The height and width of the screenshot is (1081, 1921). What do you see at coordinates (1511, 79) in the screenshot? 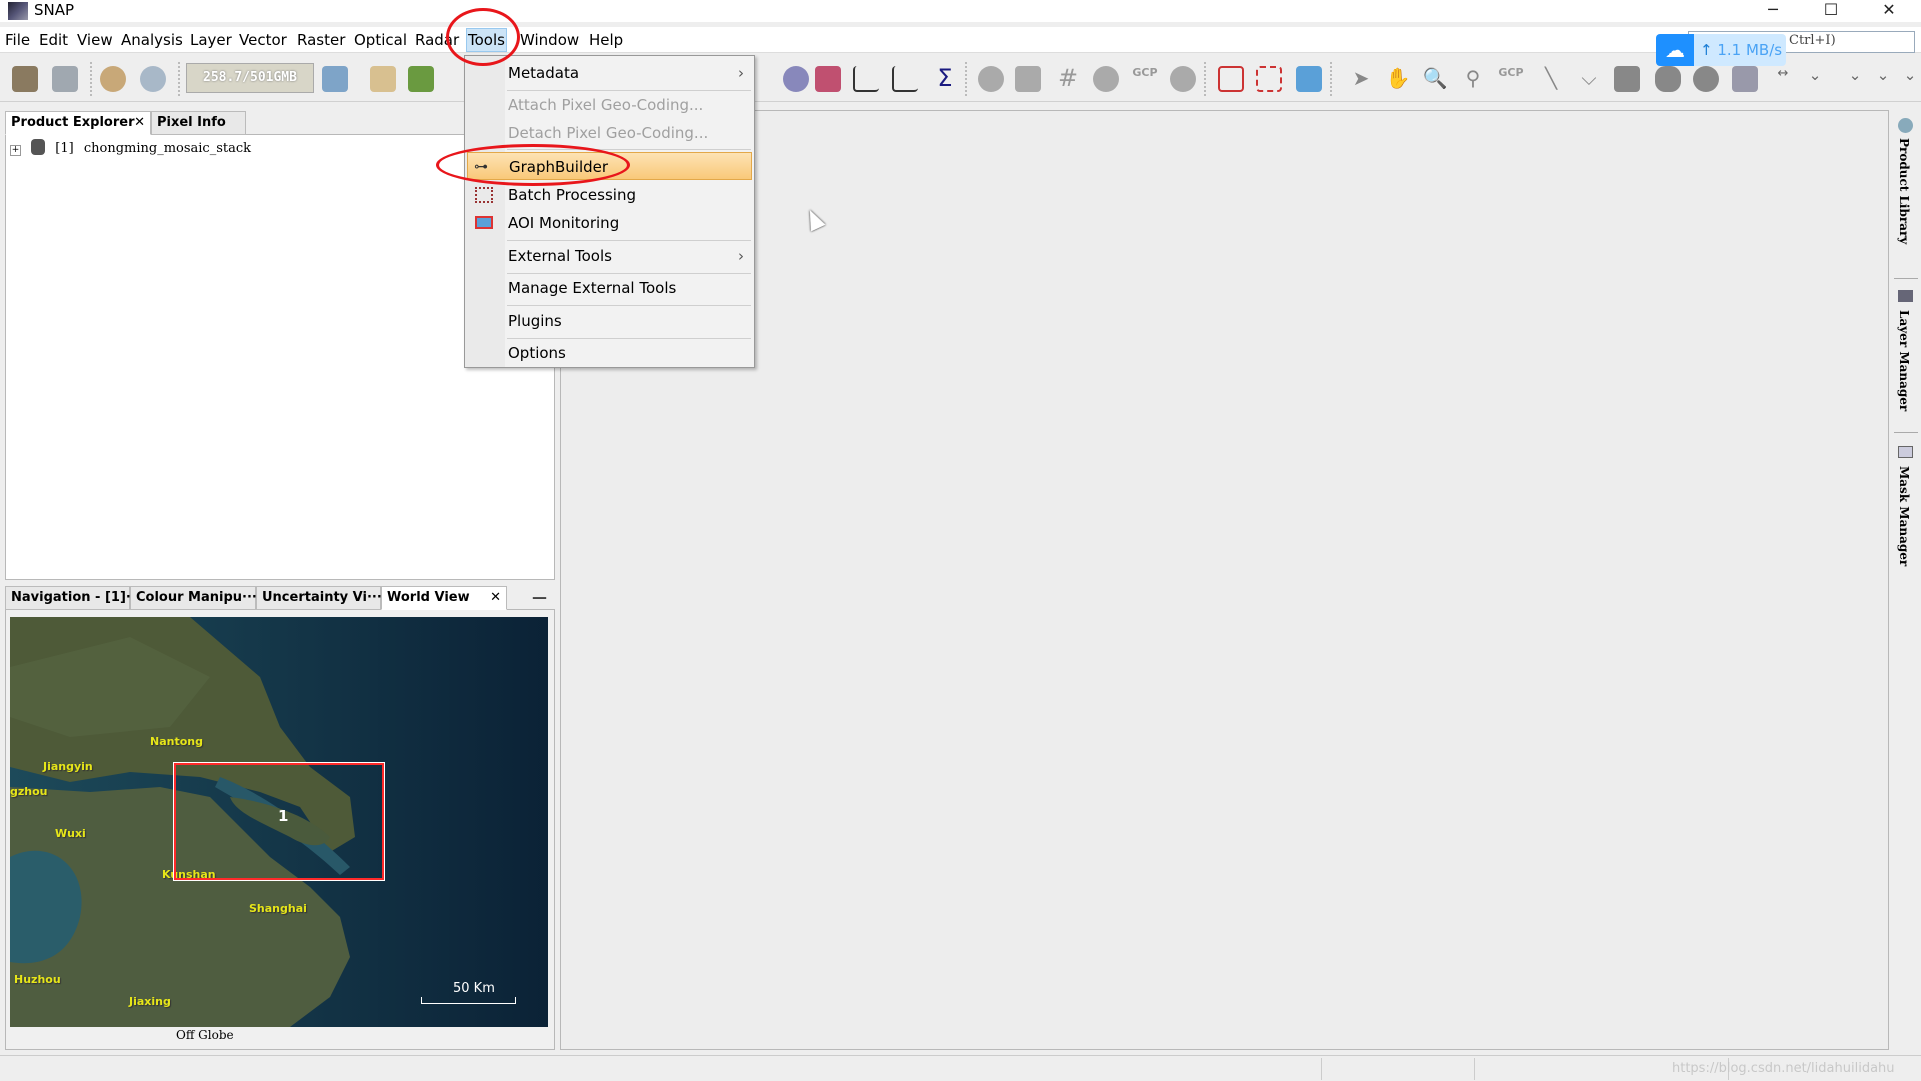
I see `gcp-tool-icon: GCP` at bounding box center [1511, 79].